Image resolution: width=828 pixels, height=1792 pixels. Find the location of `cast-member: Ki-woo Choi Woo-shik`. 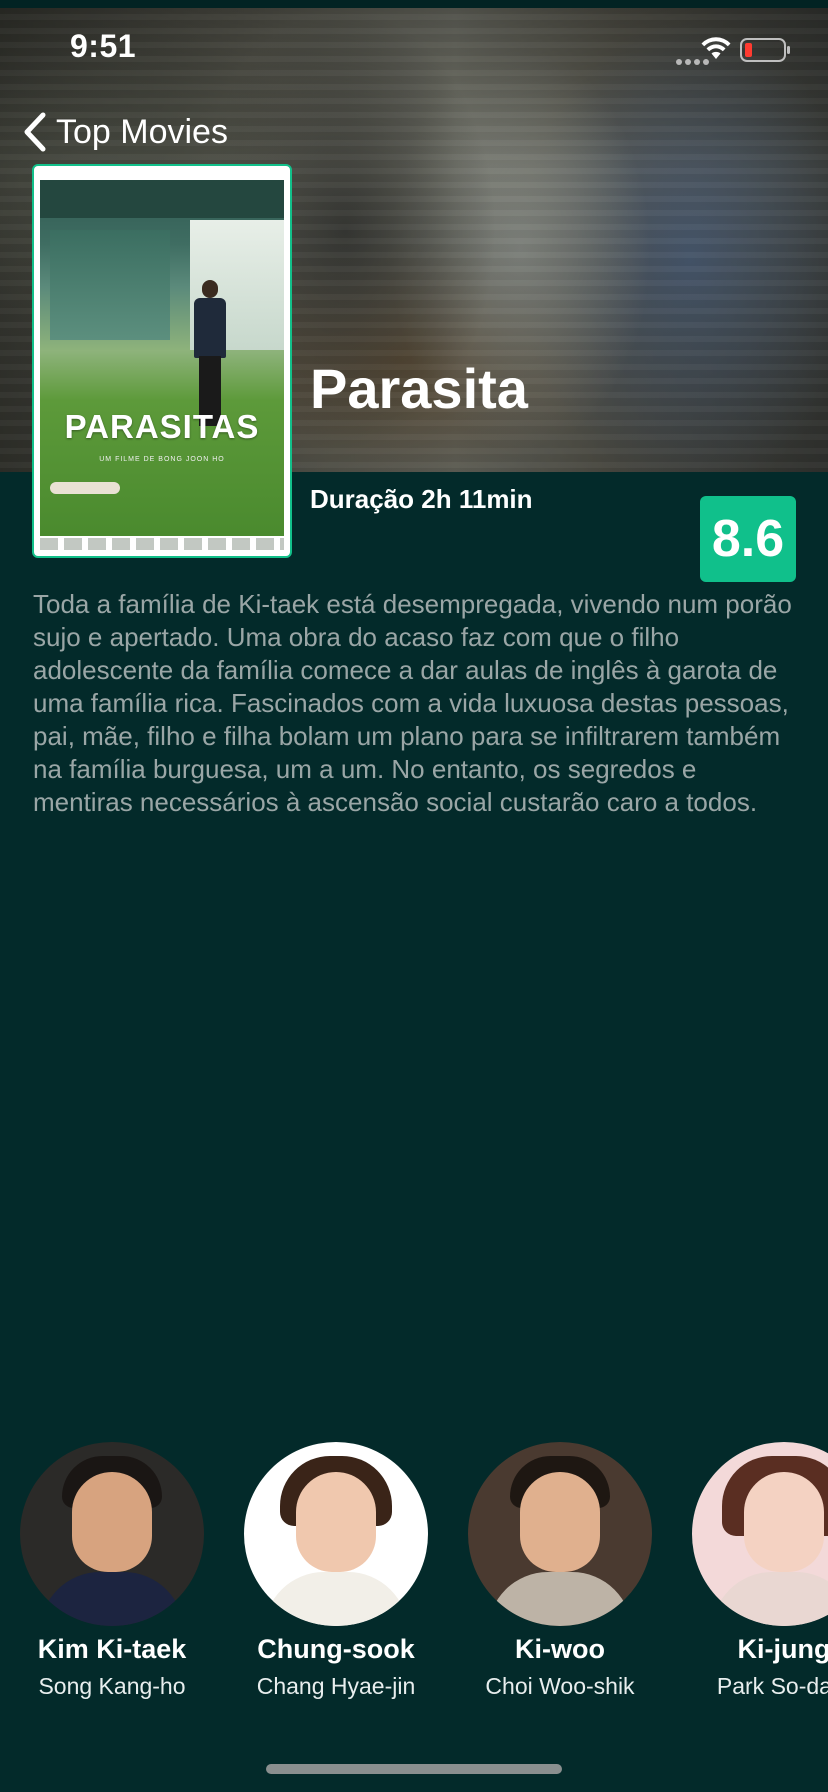

cast-member: Ki-woo Choi Woo-shik is located at coordinates (560, 1572).